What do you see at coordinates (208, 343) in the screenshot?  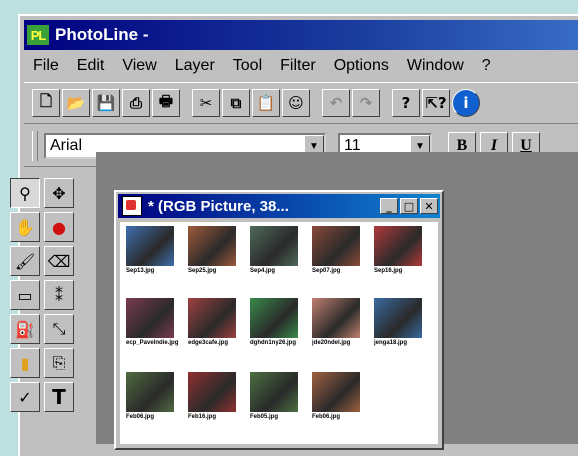 I see `thumbnail-caption: edge3cafe.jpg` at bounding box center [208, 343].